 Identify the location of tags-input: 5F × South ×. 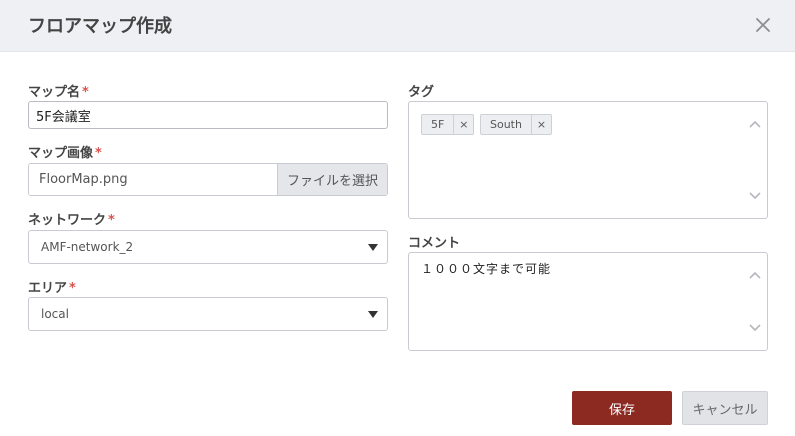
(588, 160).